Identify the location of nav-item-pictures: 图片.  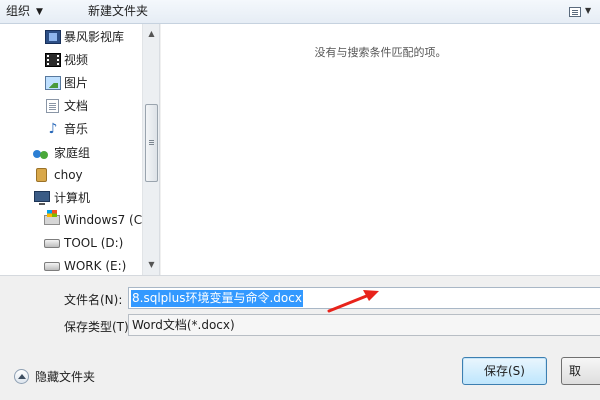
(71, 83).